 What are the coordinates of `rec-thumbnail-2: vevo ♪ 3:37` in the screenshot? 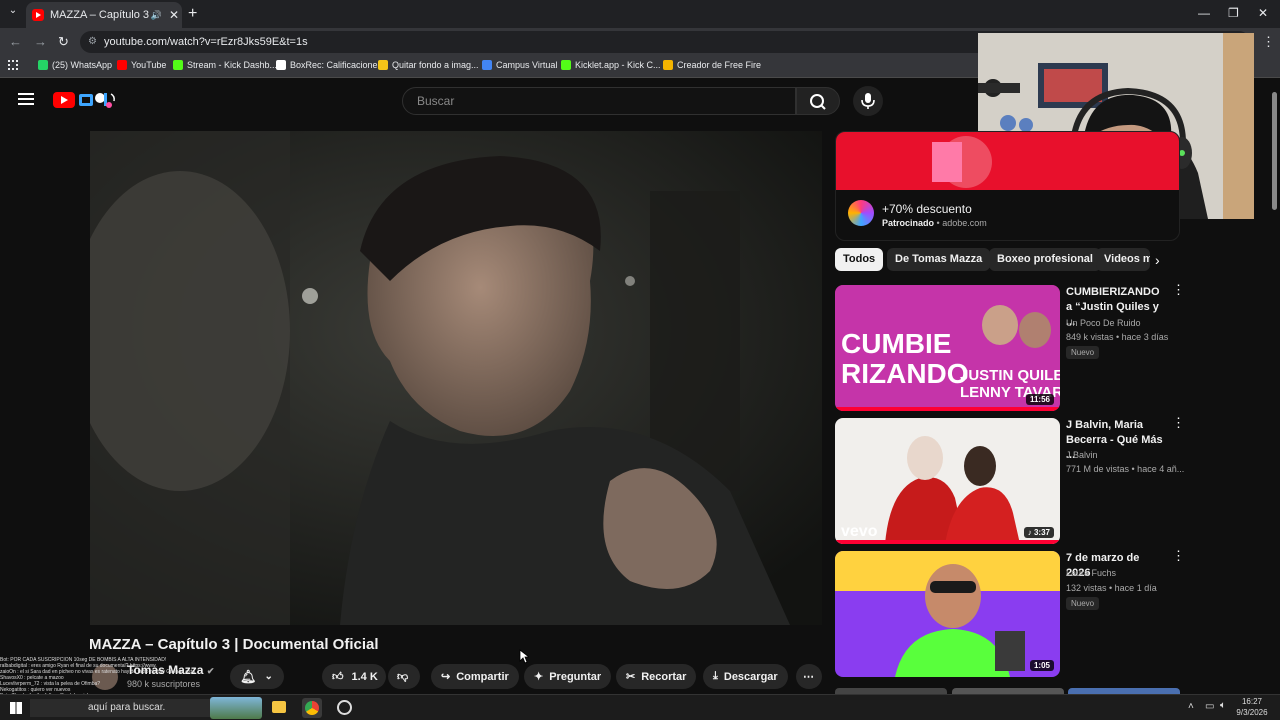 It's located at (947, 481).